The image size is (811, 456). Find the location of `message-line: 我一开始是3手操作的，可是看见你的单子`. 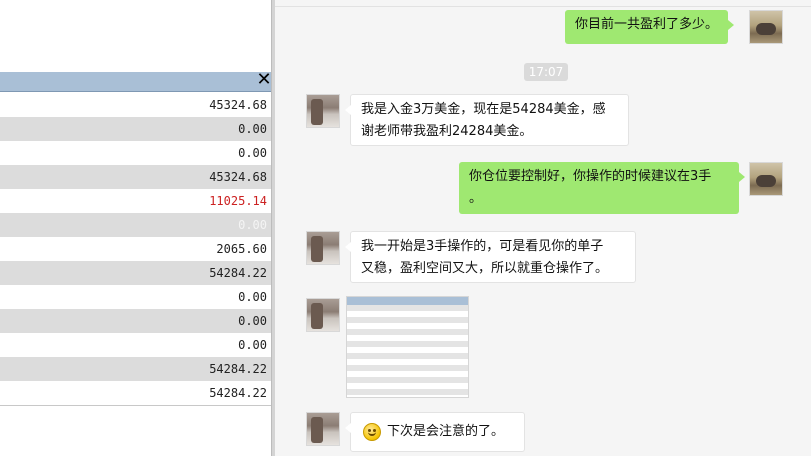

message-line: 我一开始是3手操作的，可是看见你的单子 is located at coordinates (482, 246).